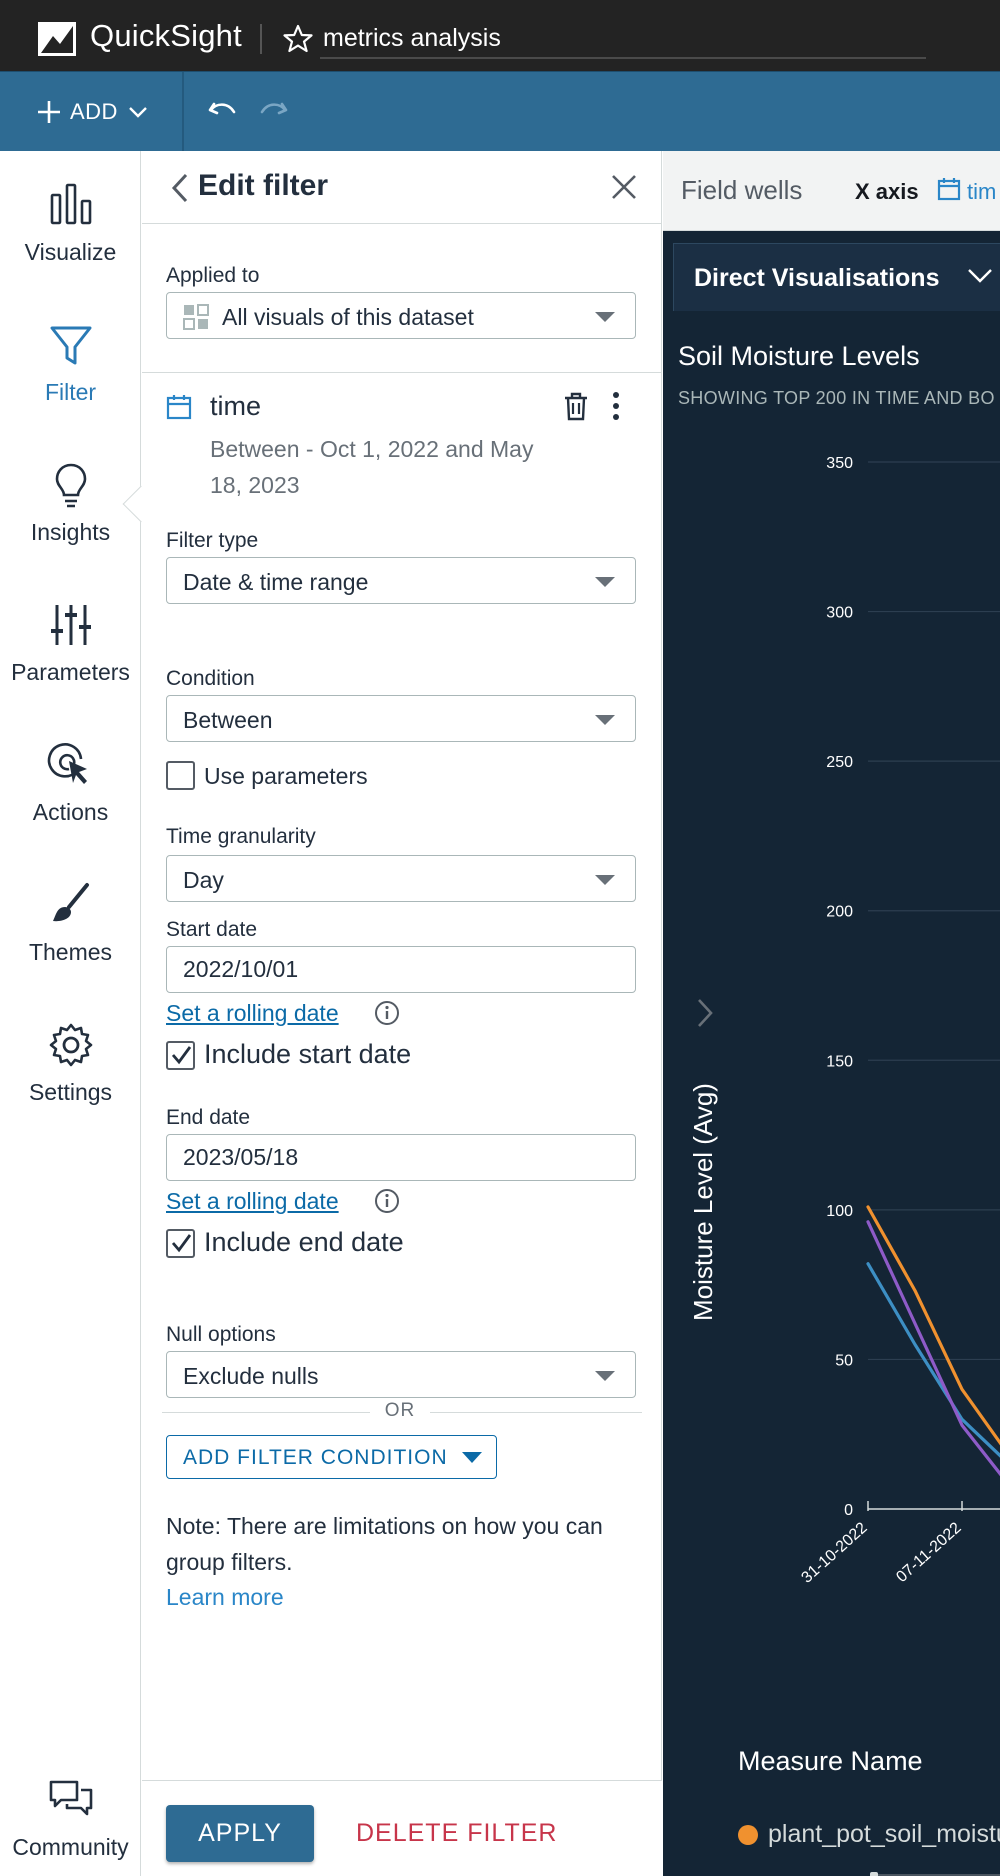  I want to click on star-icon, so click(298, 39).